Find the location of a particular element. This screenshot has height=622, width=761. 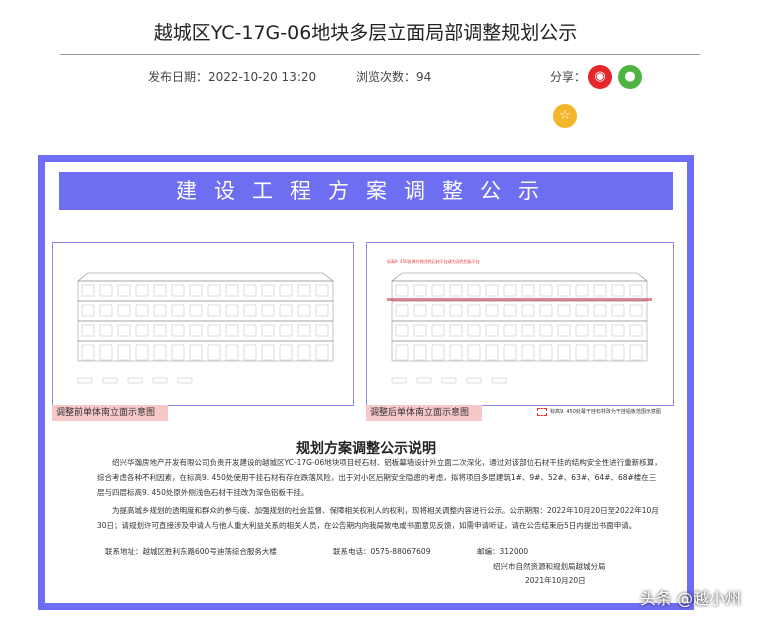

annotation-text: 标高9. 450处原外侧浅色石材干挂改为深色铝板干挂 is located at coordinates (433, 261).